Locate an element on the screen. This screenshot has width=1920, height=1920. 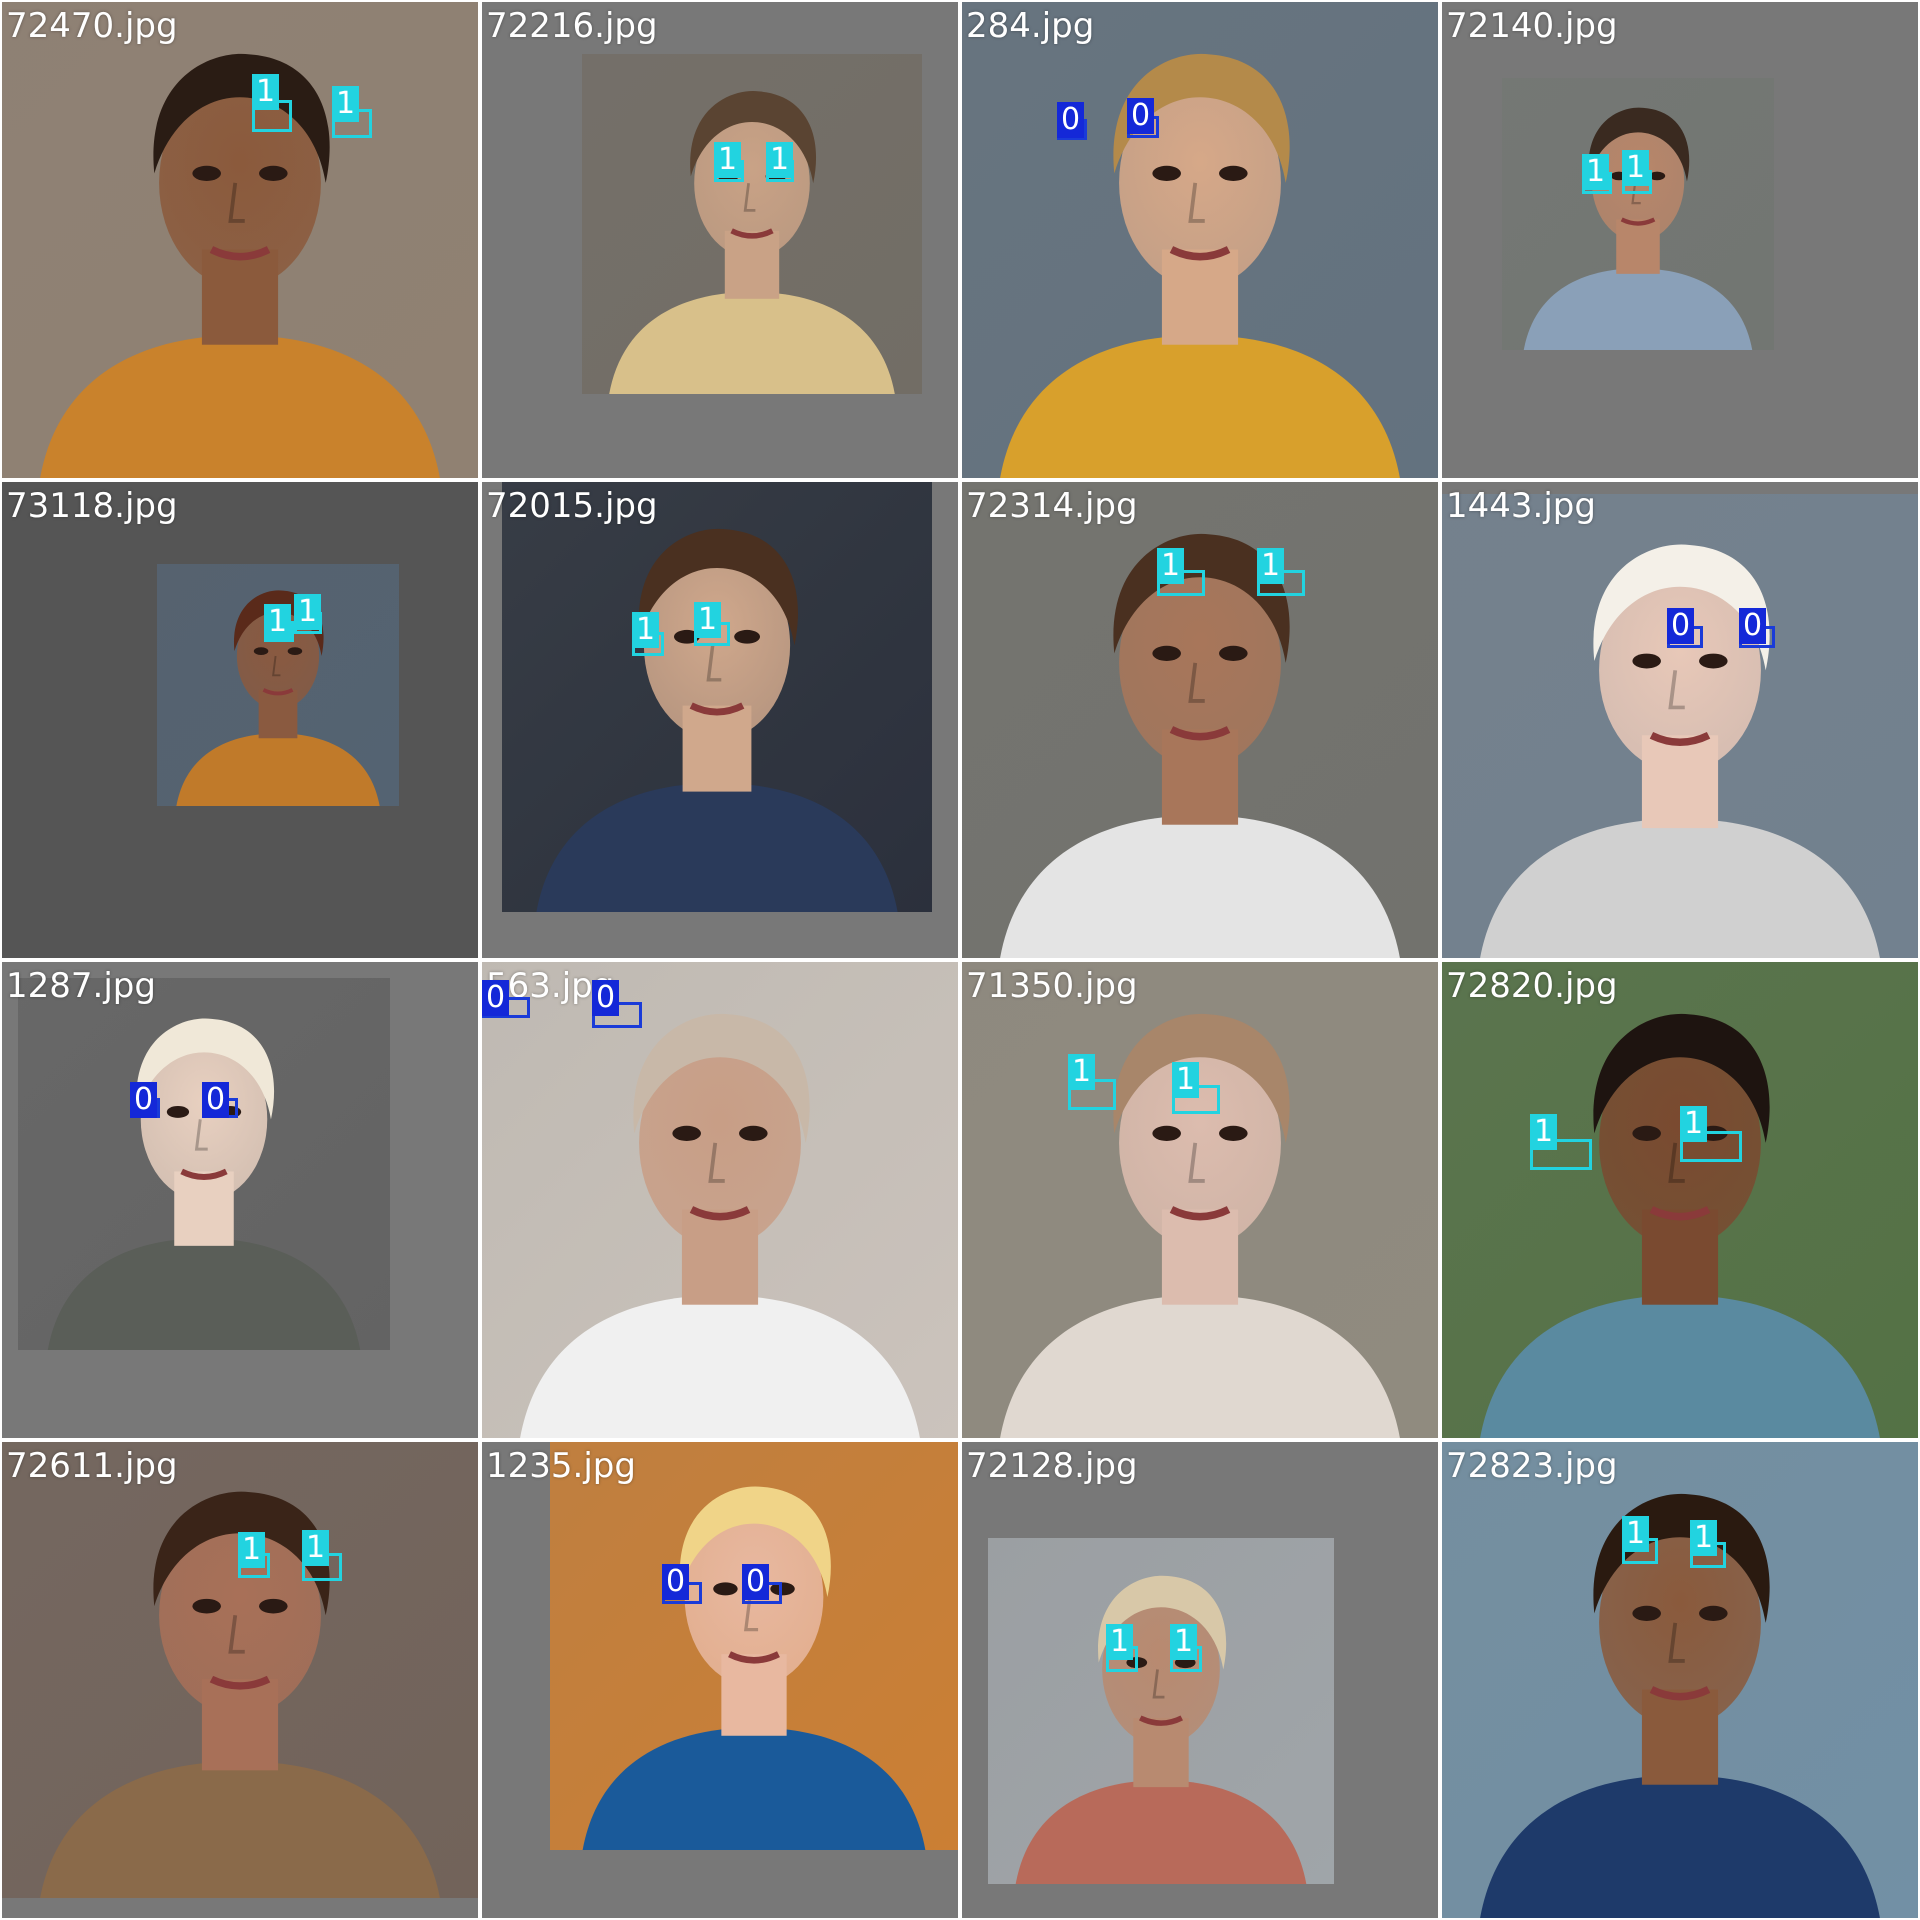
tile-filename: 1235.jpg is located at coordinates (561, 1466).